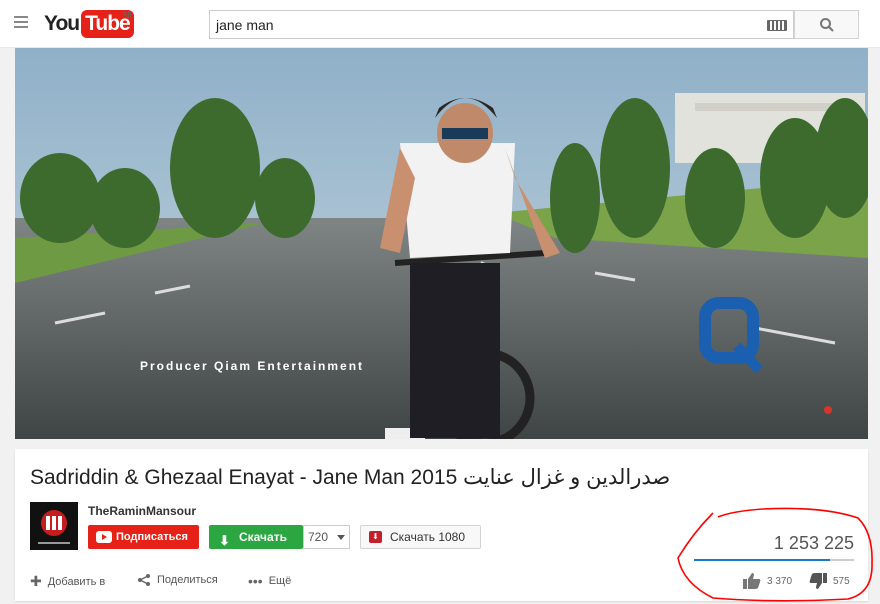  Describe the element at coordinates (263, 537) in the screenshot. I see `download-label: Скачать` at that location.